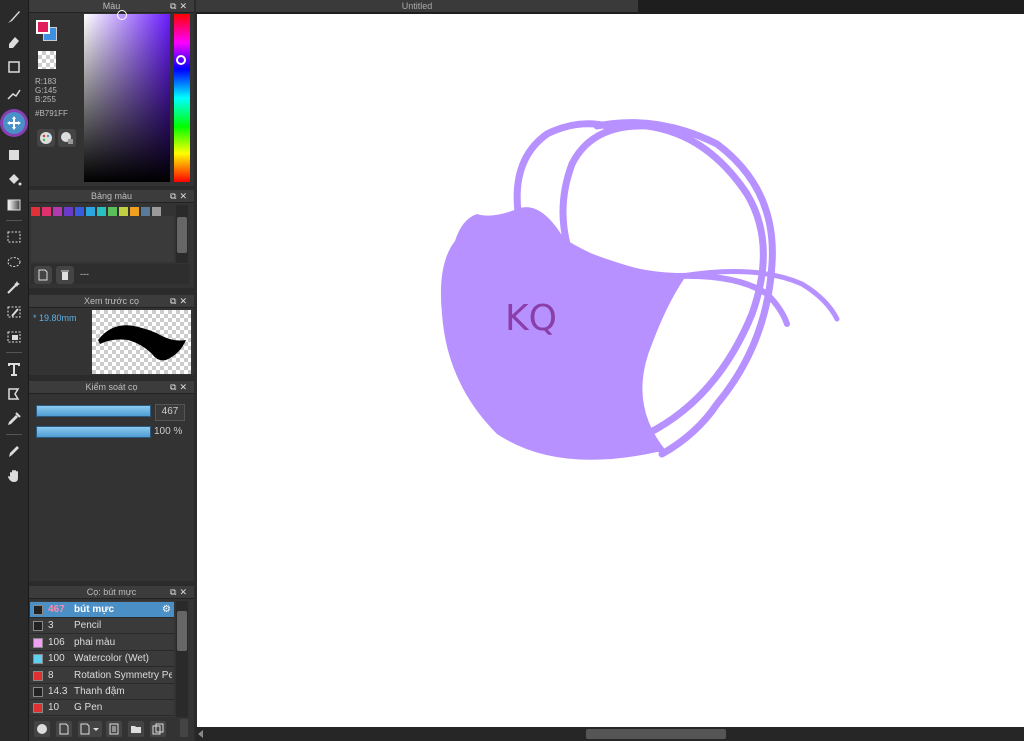  I want to click on text-tool-icon, so click(14, 369).